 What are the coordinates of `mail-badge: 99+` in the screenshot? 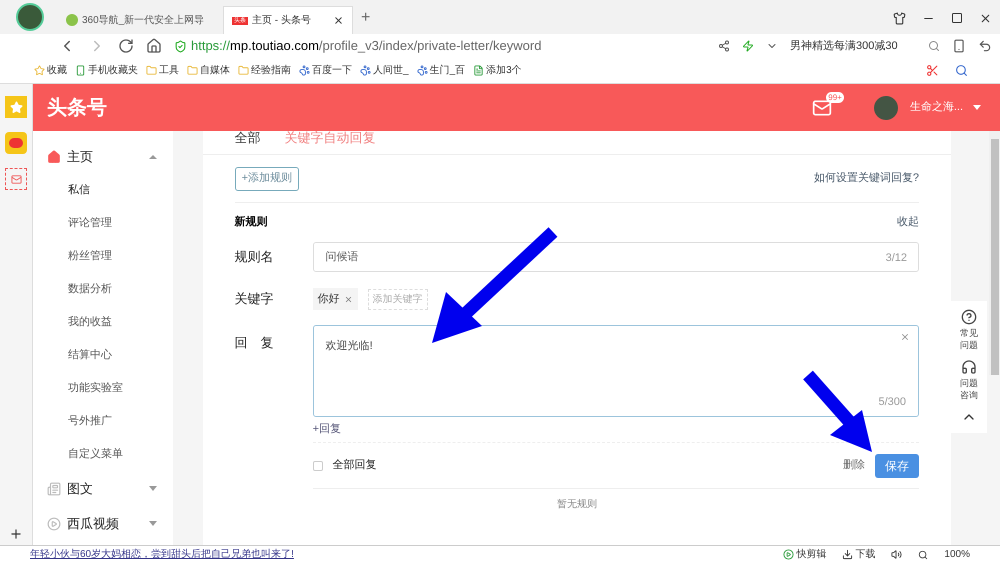 It's located at (835, 97).